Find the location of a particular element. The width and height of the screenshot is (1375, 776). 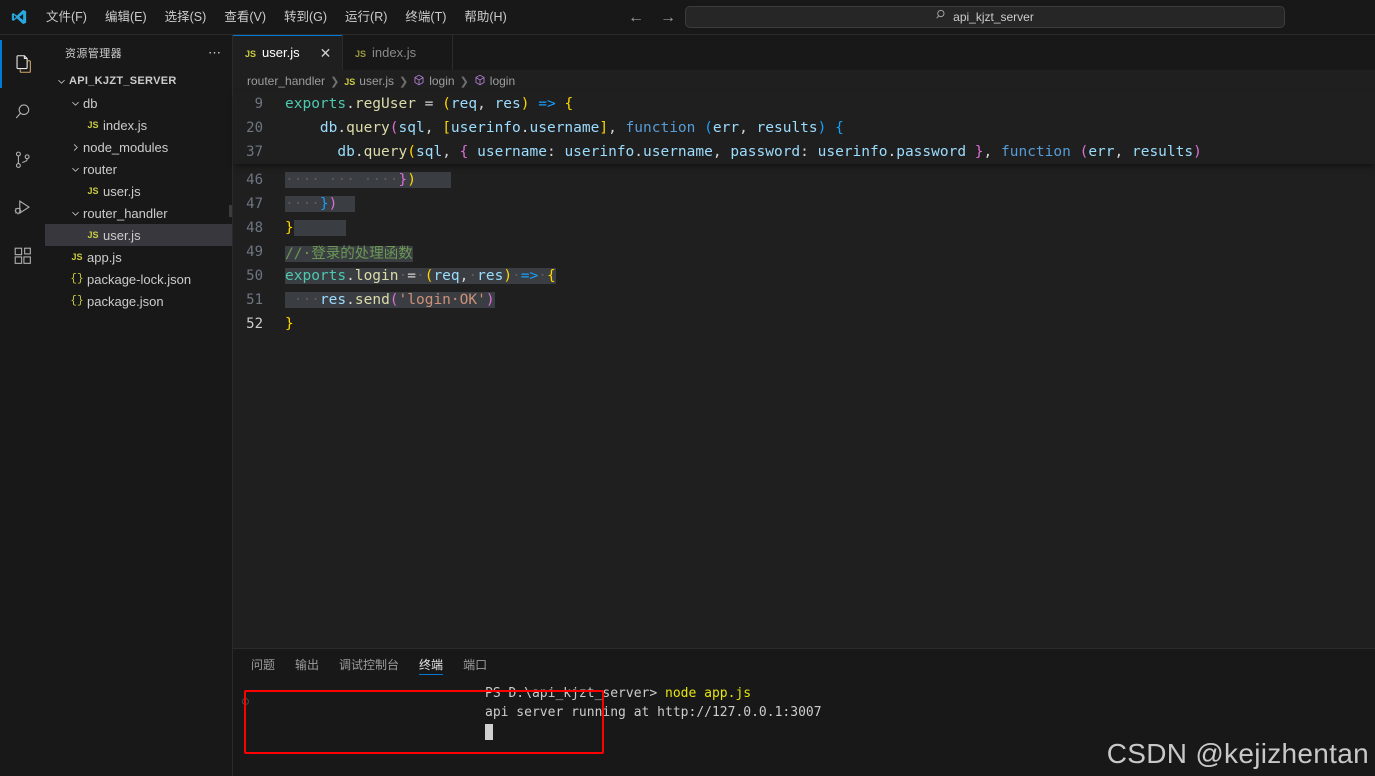

line-number: 46 is located at coordinates (254, 180).